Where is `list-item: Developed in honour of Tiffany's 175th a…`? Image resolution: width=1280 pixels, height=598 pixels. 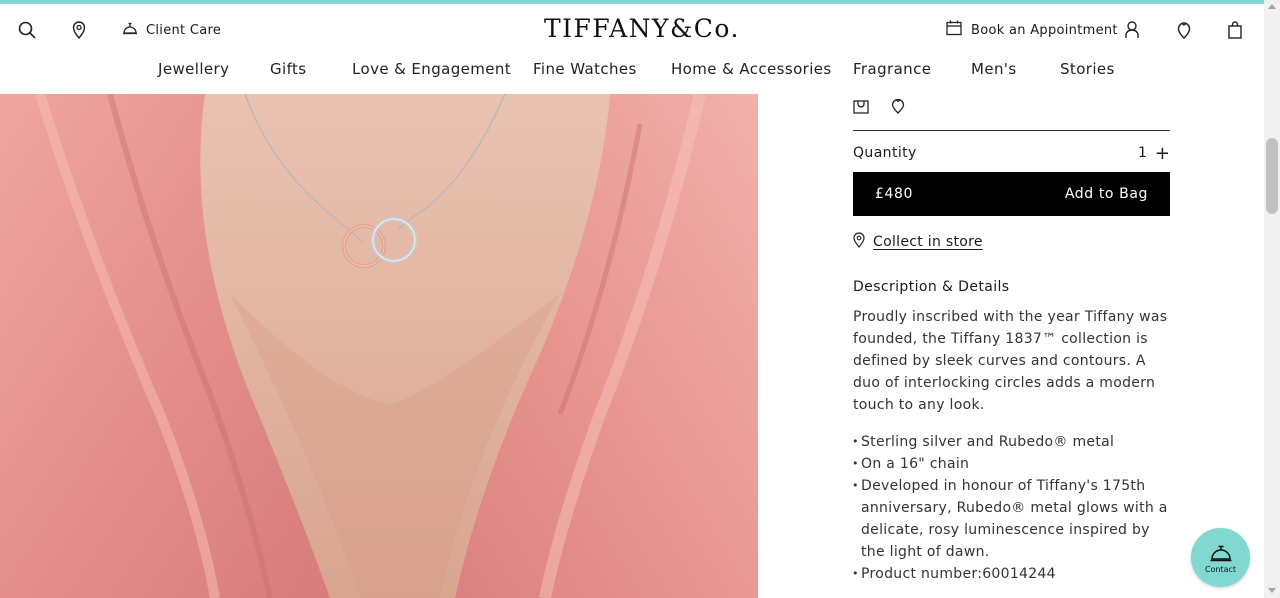
list-item: Developed in honour of Tiffany's 175th a… is located at coordinates (1011, 519).